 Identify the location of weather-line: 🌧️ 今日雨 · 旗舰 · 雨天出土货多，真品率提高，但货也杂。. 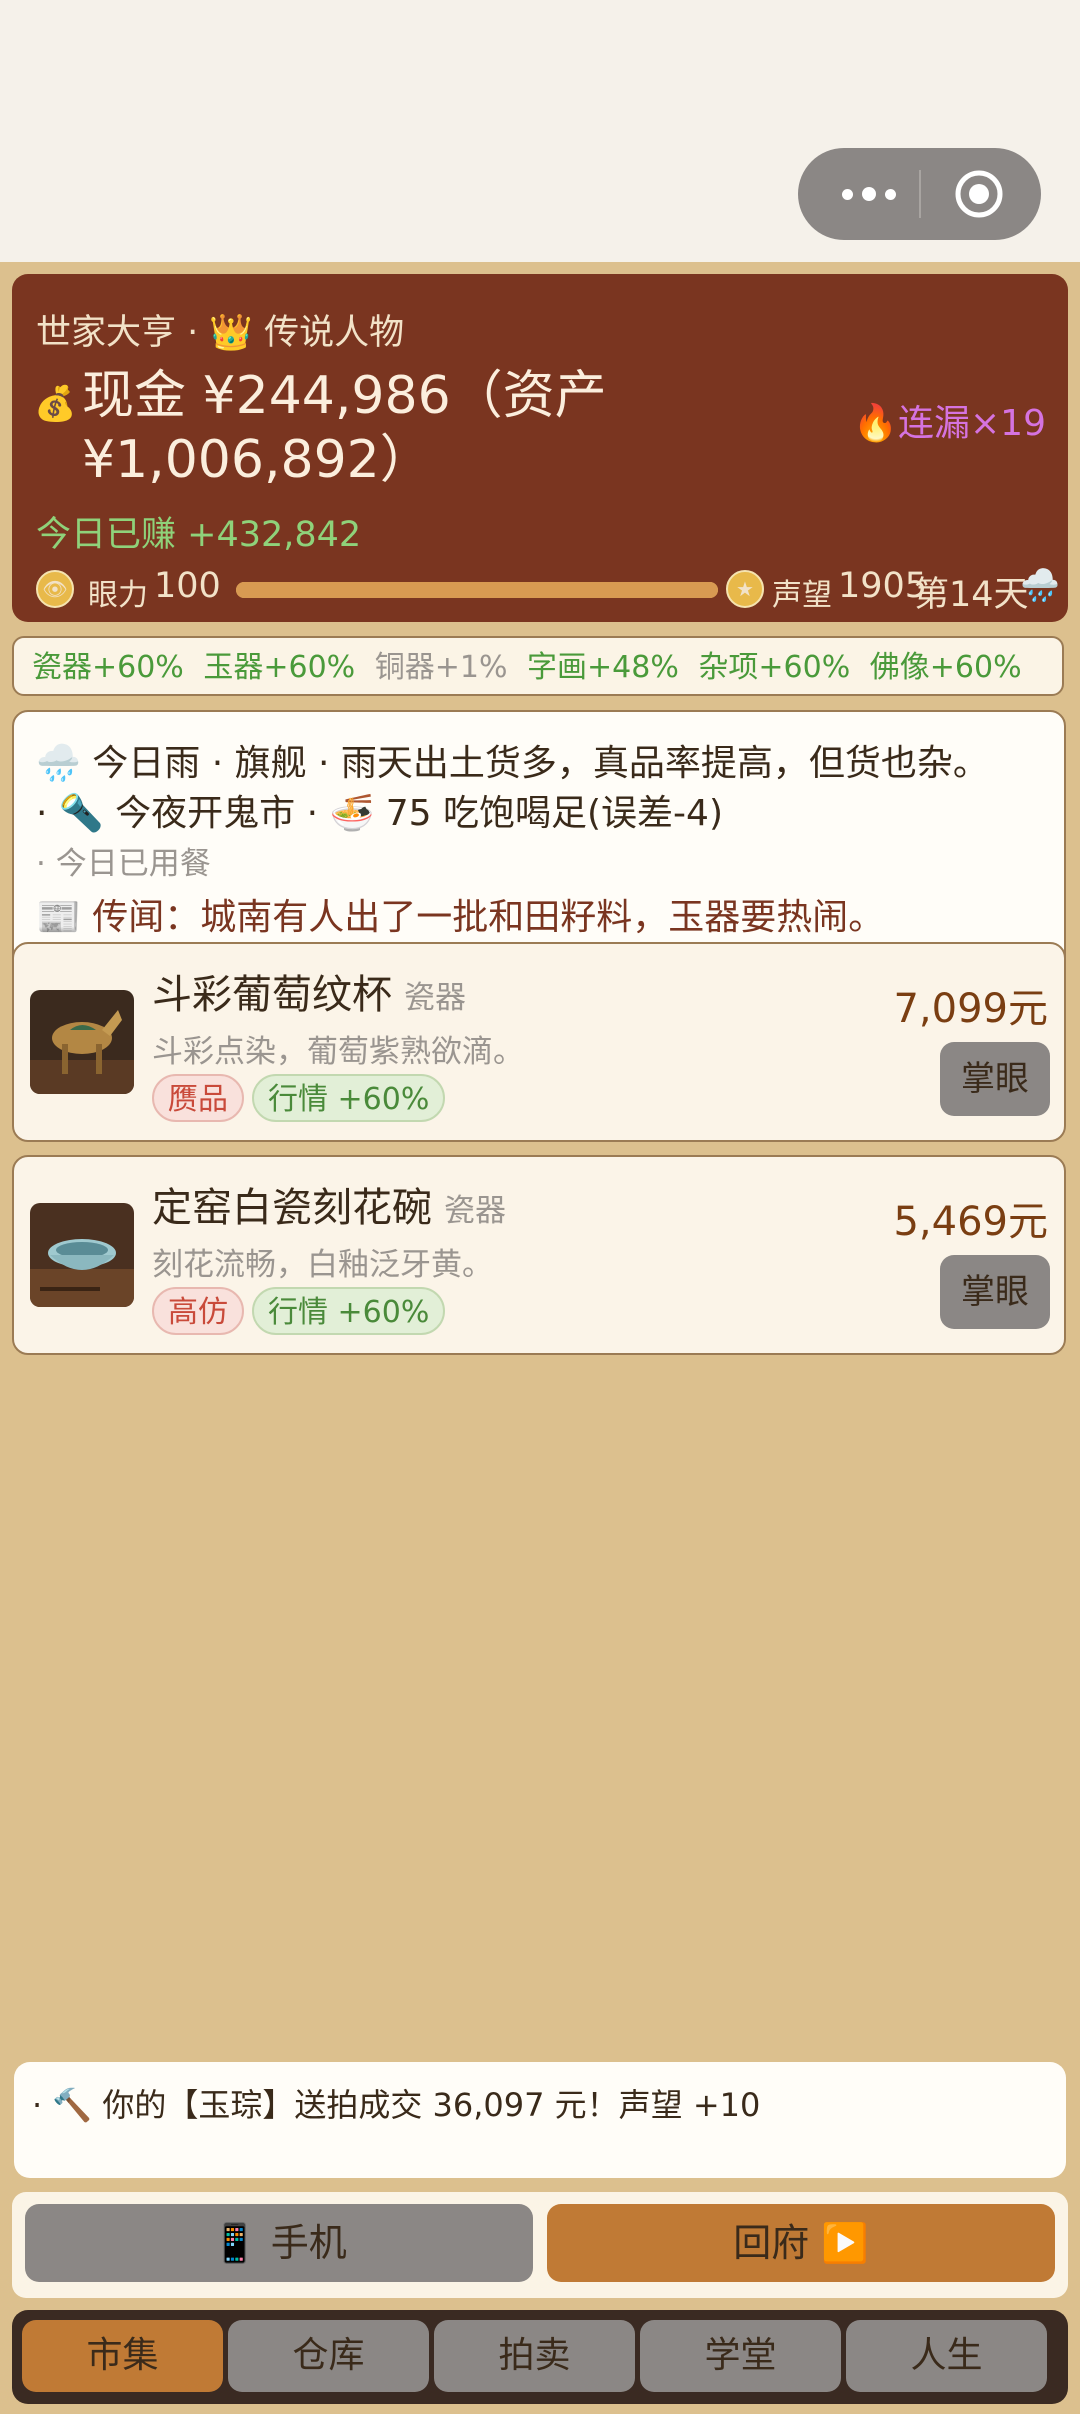
(512, 763).